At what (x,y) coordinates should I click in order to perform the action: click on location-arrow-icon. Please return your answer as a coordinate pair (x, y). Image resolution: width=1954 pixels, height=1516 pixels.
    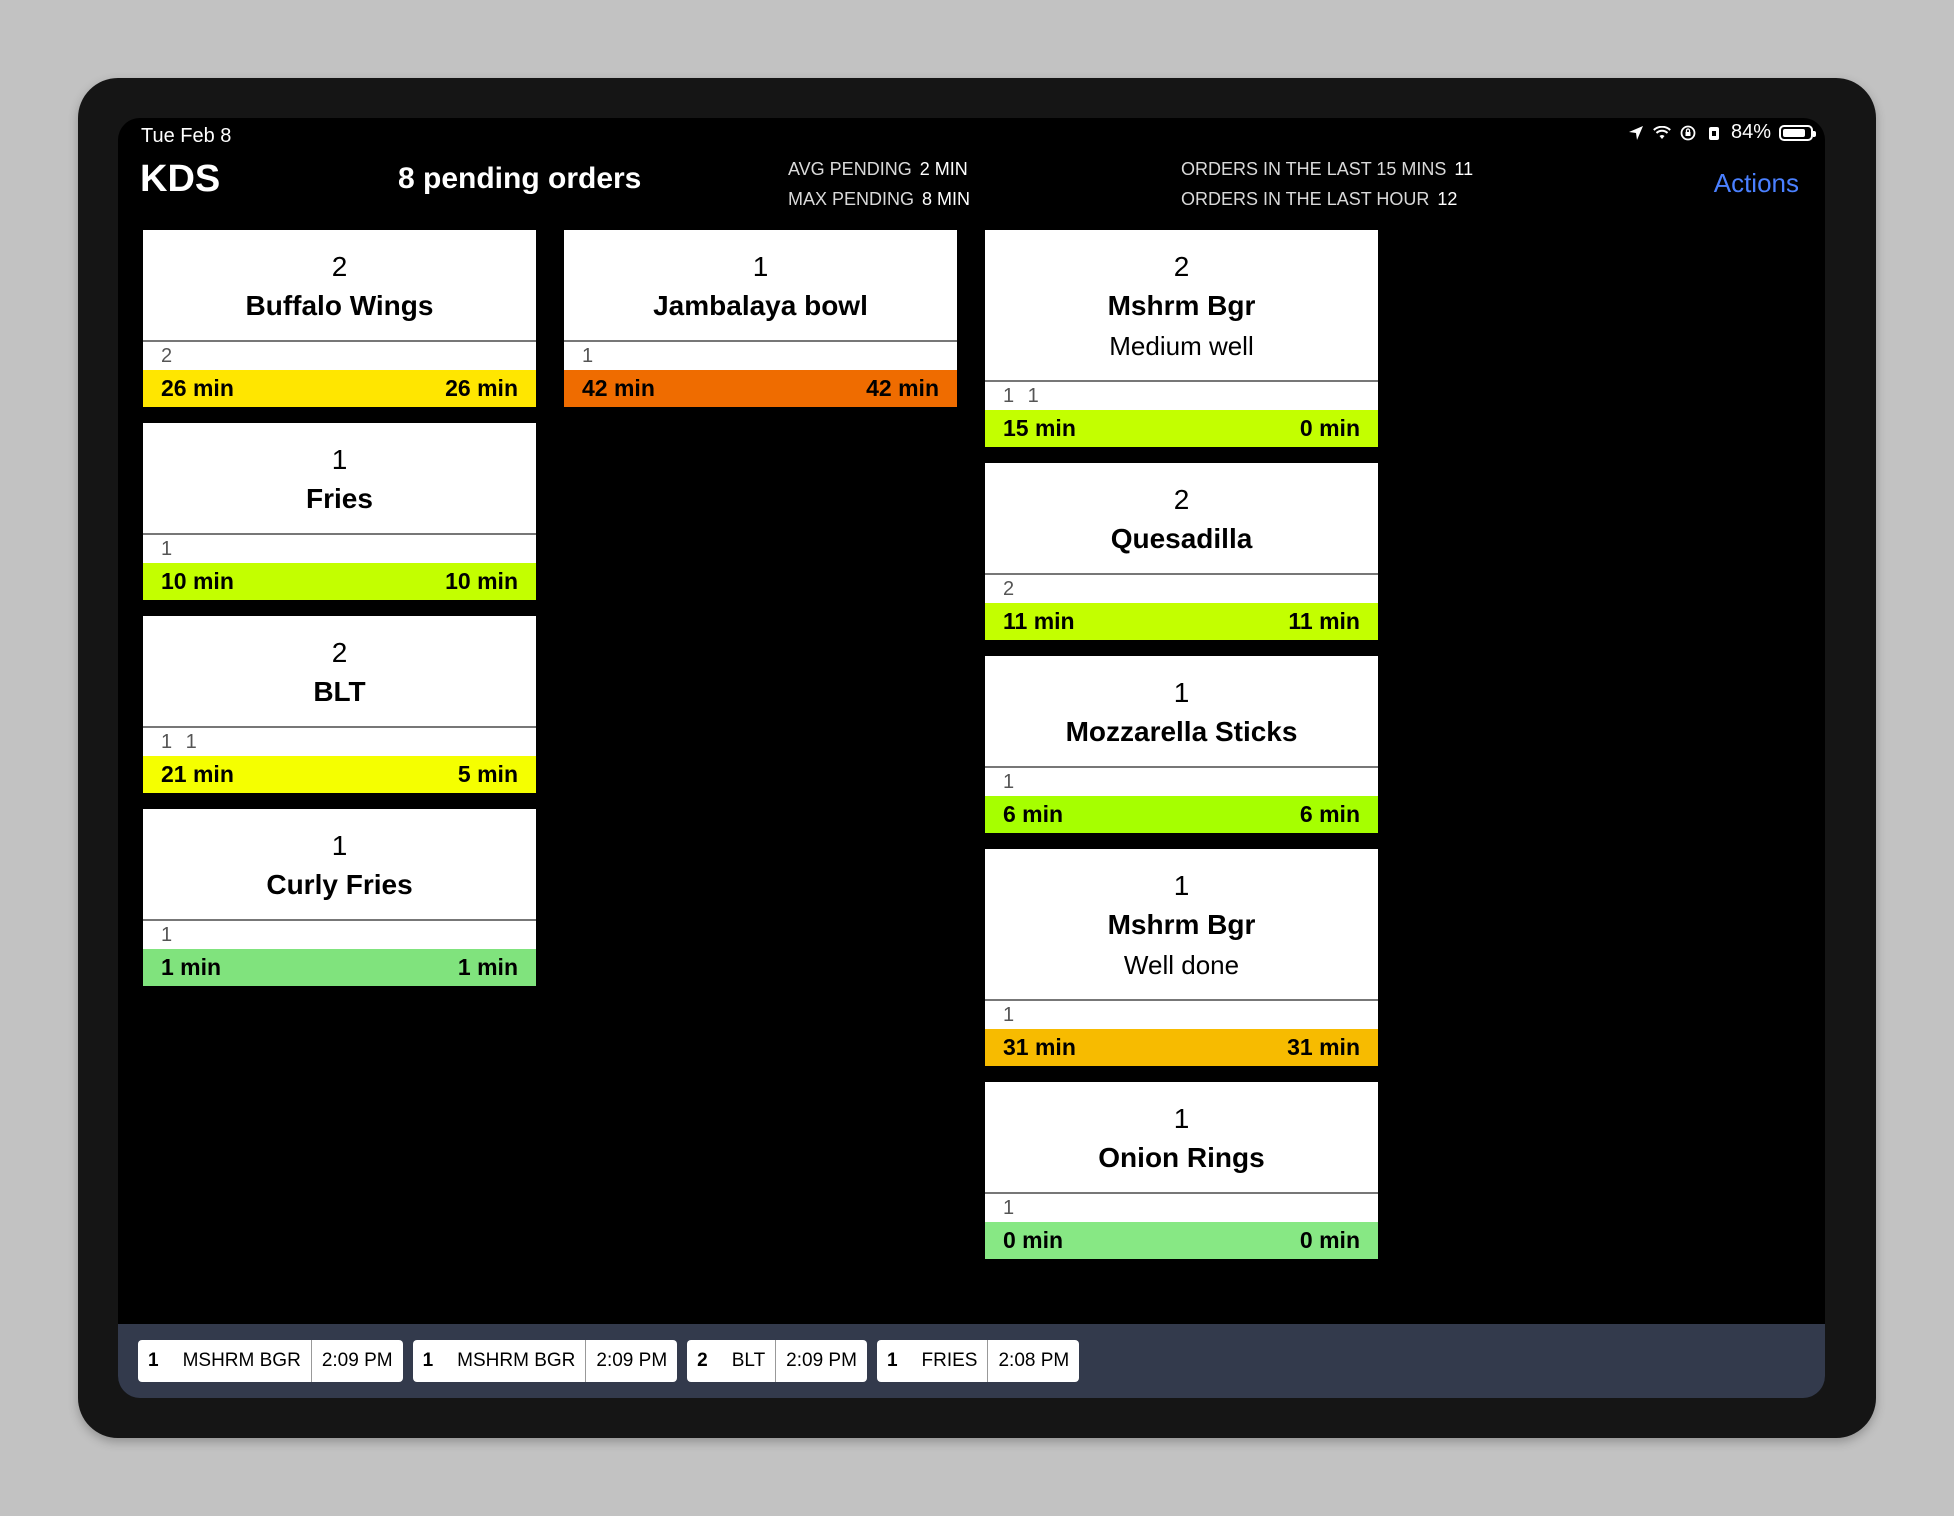
    Looking at the image, I should click on (1636, 133).